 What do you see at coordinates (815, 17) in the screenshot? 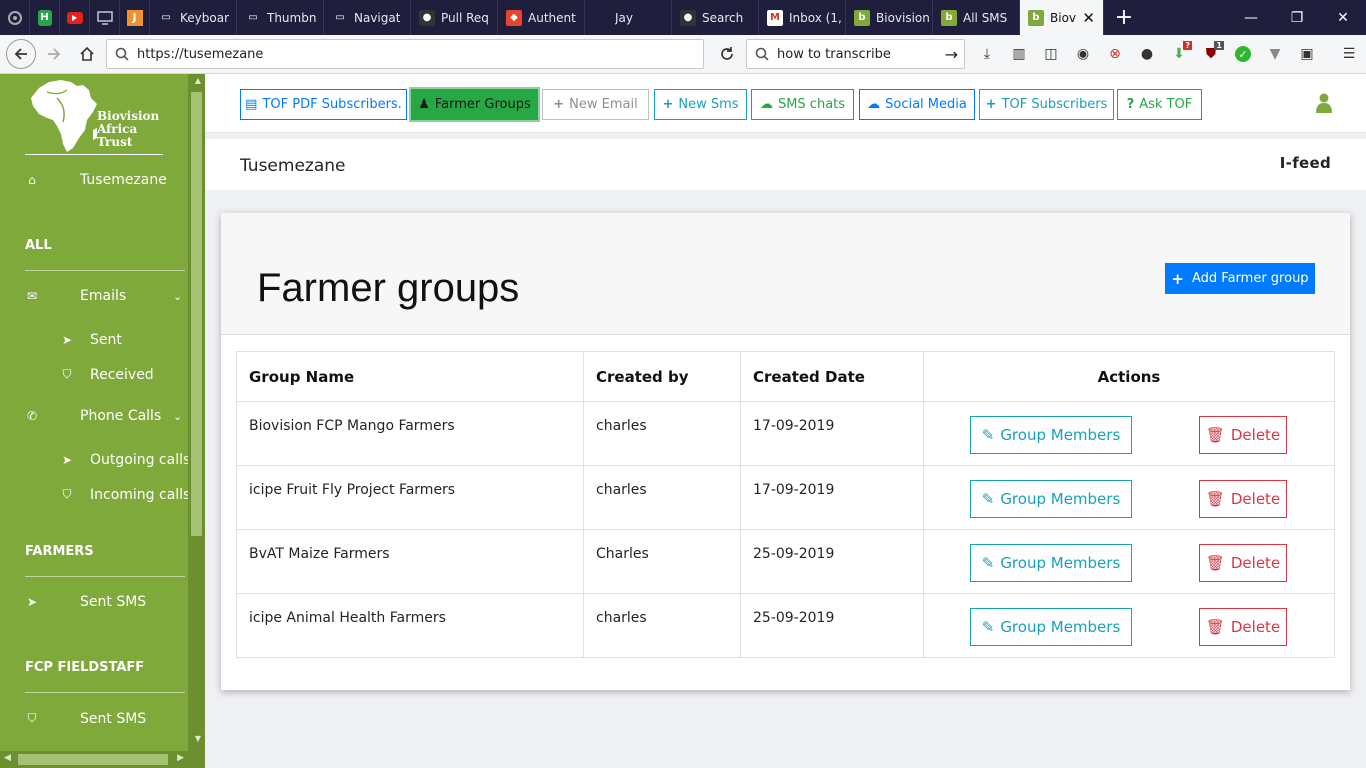
I see `tab-title: Inbox (1,` at bounding box center [815, 17].